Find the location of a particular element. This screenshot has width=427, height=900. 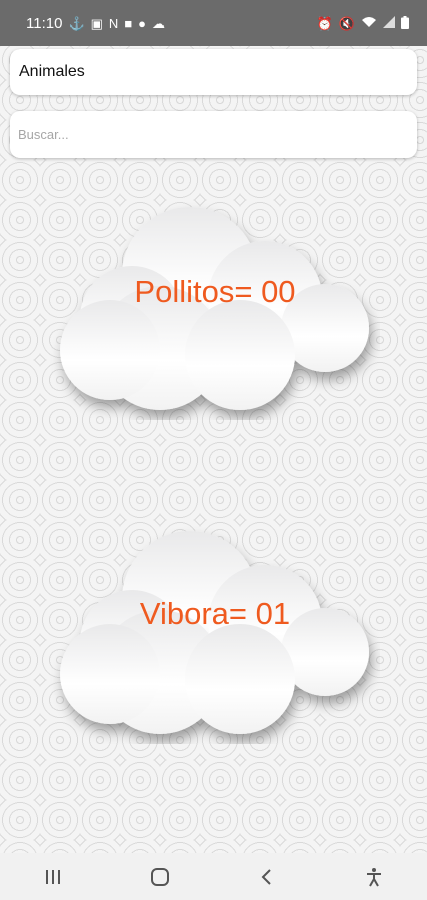

status-left: 11:10 ⚓ ▣ N ■ ● ☁ is located at coordinates (95, 23).